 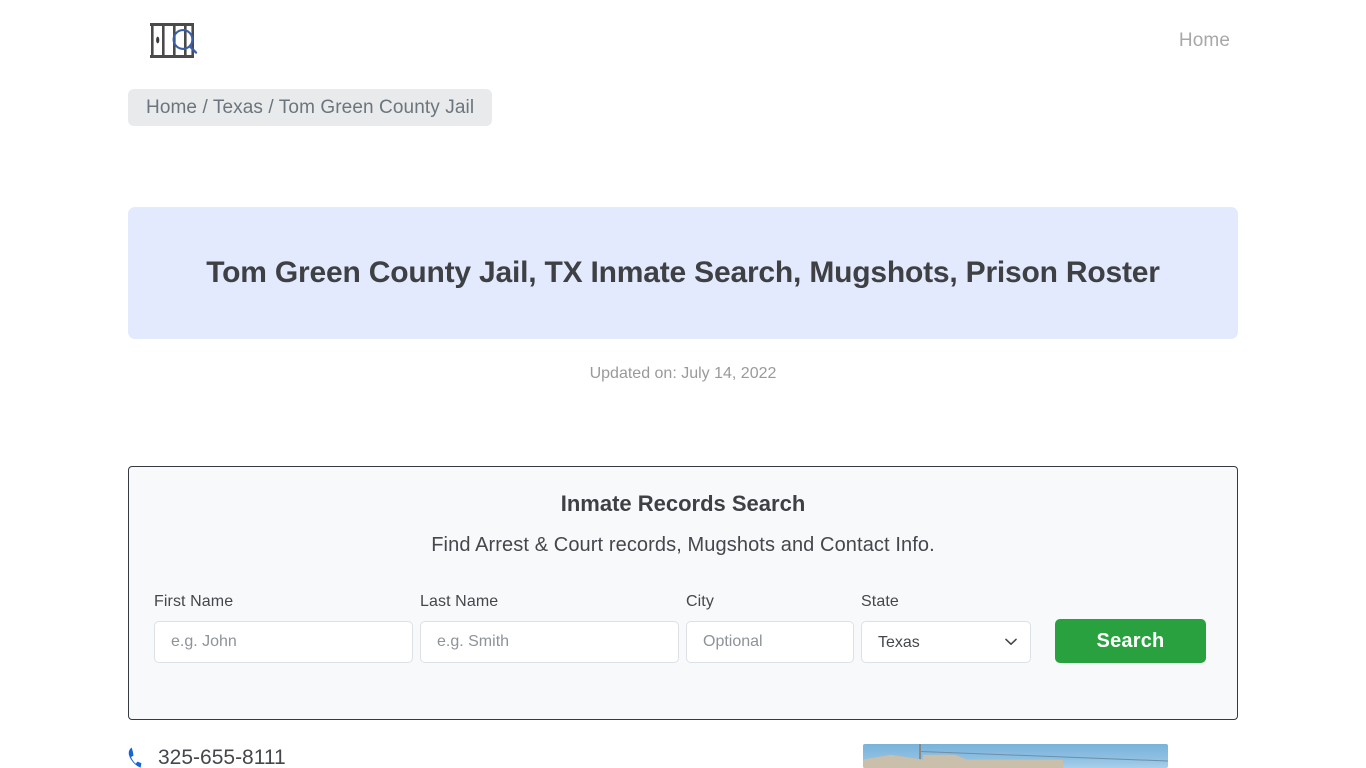 I want to click on site-logo-link, so click(x=176, y=43).